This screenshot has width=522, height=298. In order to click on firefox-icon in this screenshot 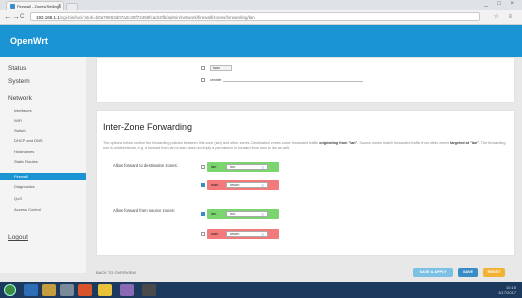, I will do `click(85, 290)`.